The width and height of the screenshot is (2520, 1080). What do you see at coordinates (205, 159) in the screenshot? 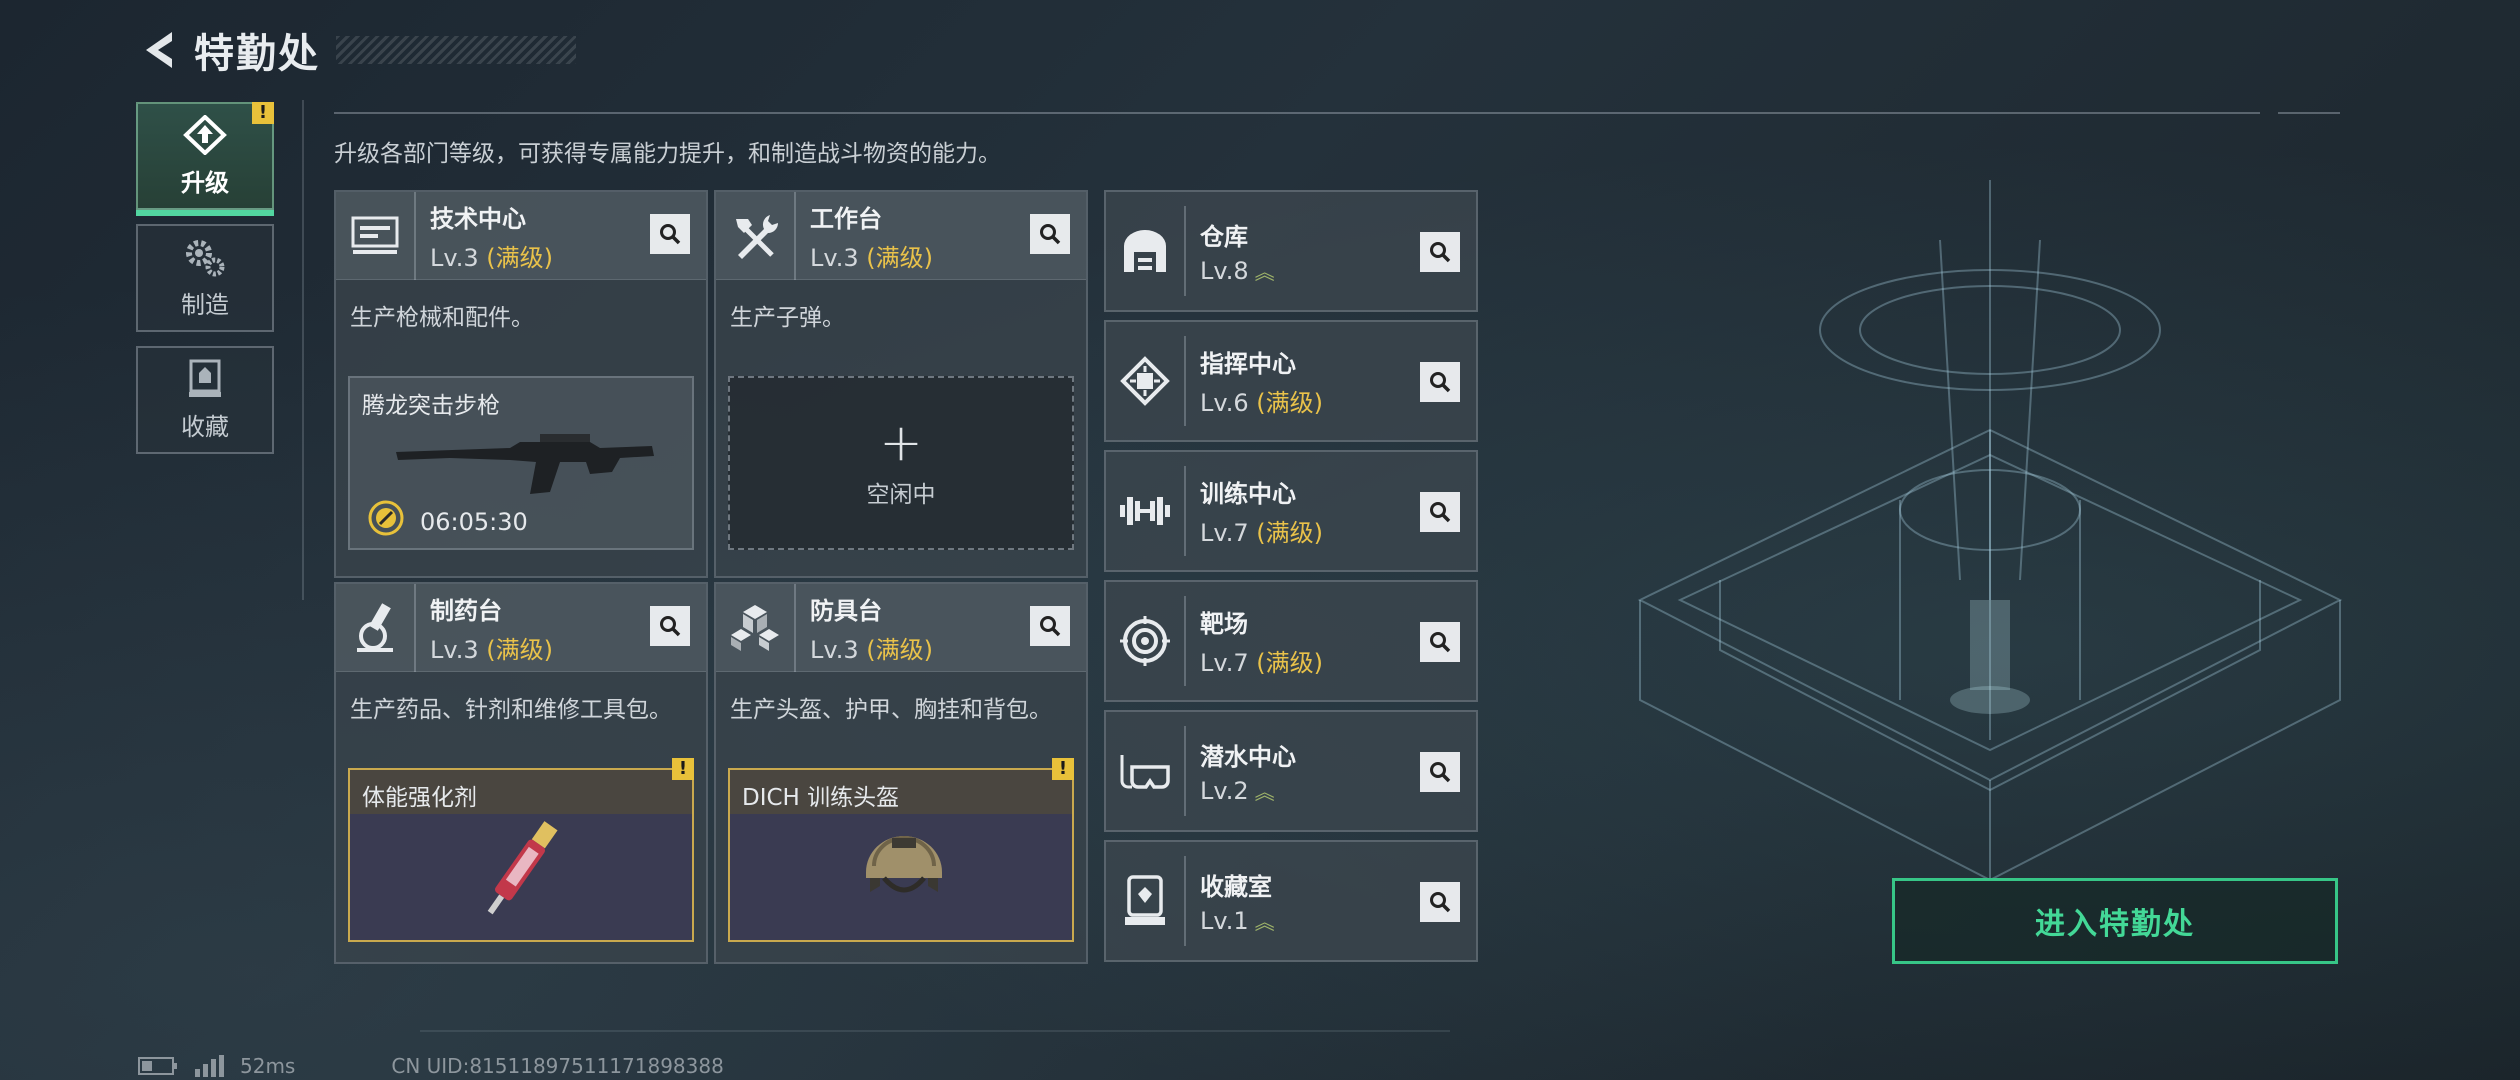
I see `nav-tab-upgrade: ! 升级` at bounding box center [205, 159].